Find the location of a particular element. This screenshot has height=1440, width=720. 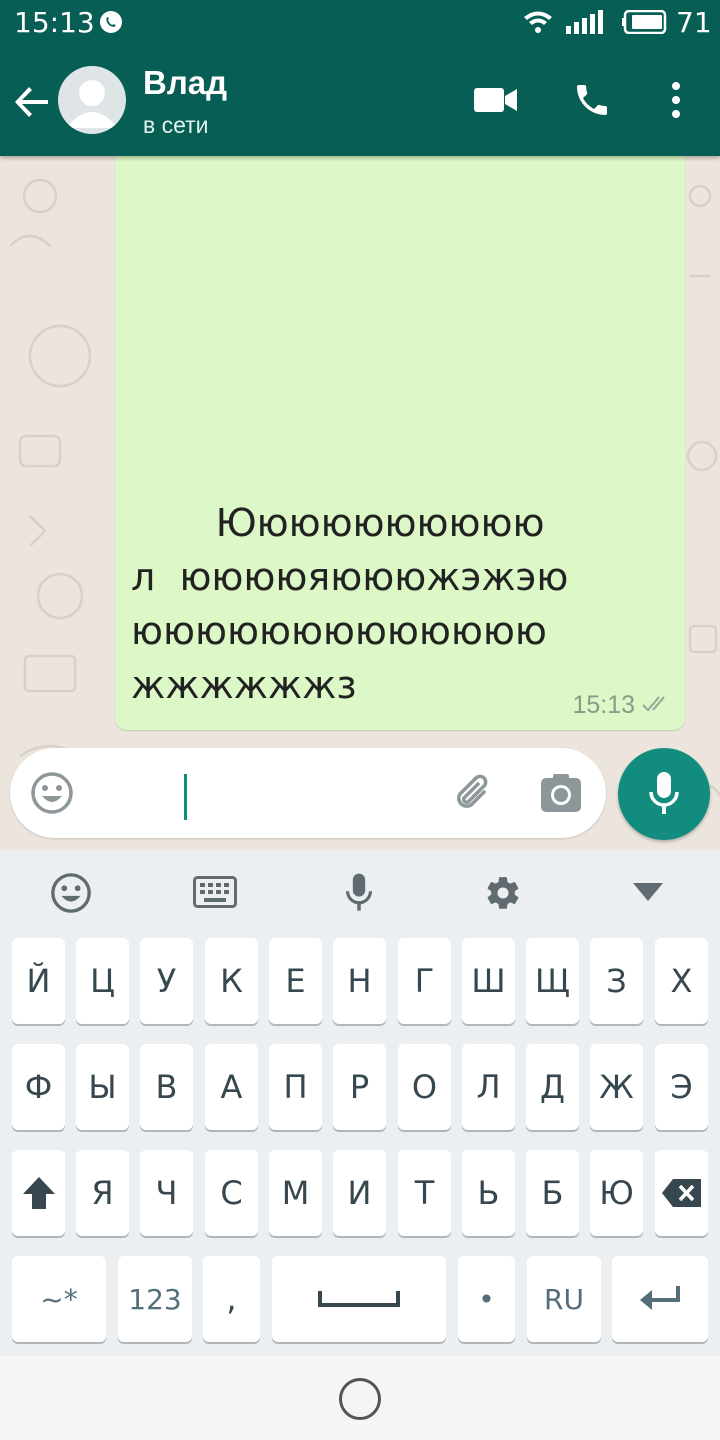

key-ш: Ш is located at coordinates (488, 981).